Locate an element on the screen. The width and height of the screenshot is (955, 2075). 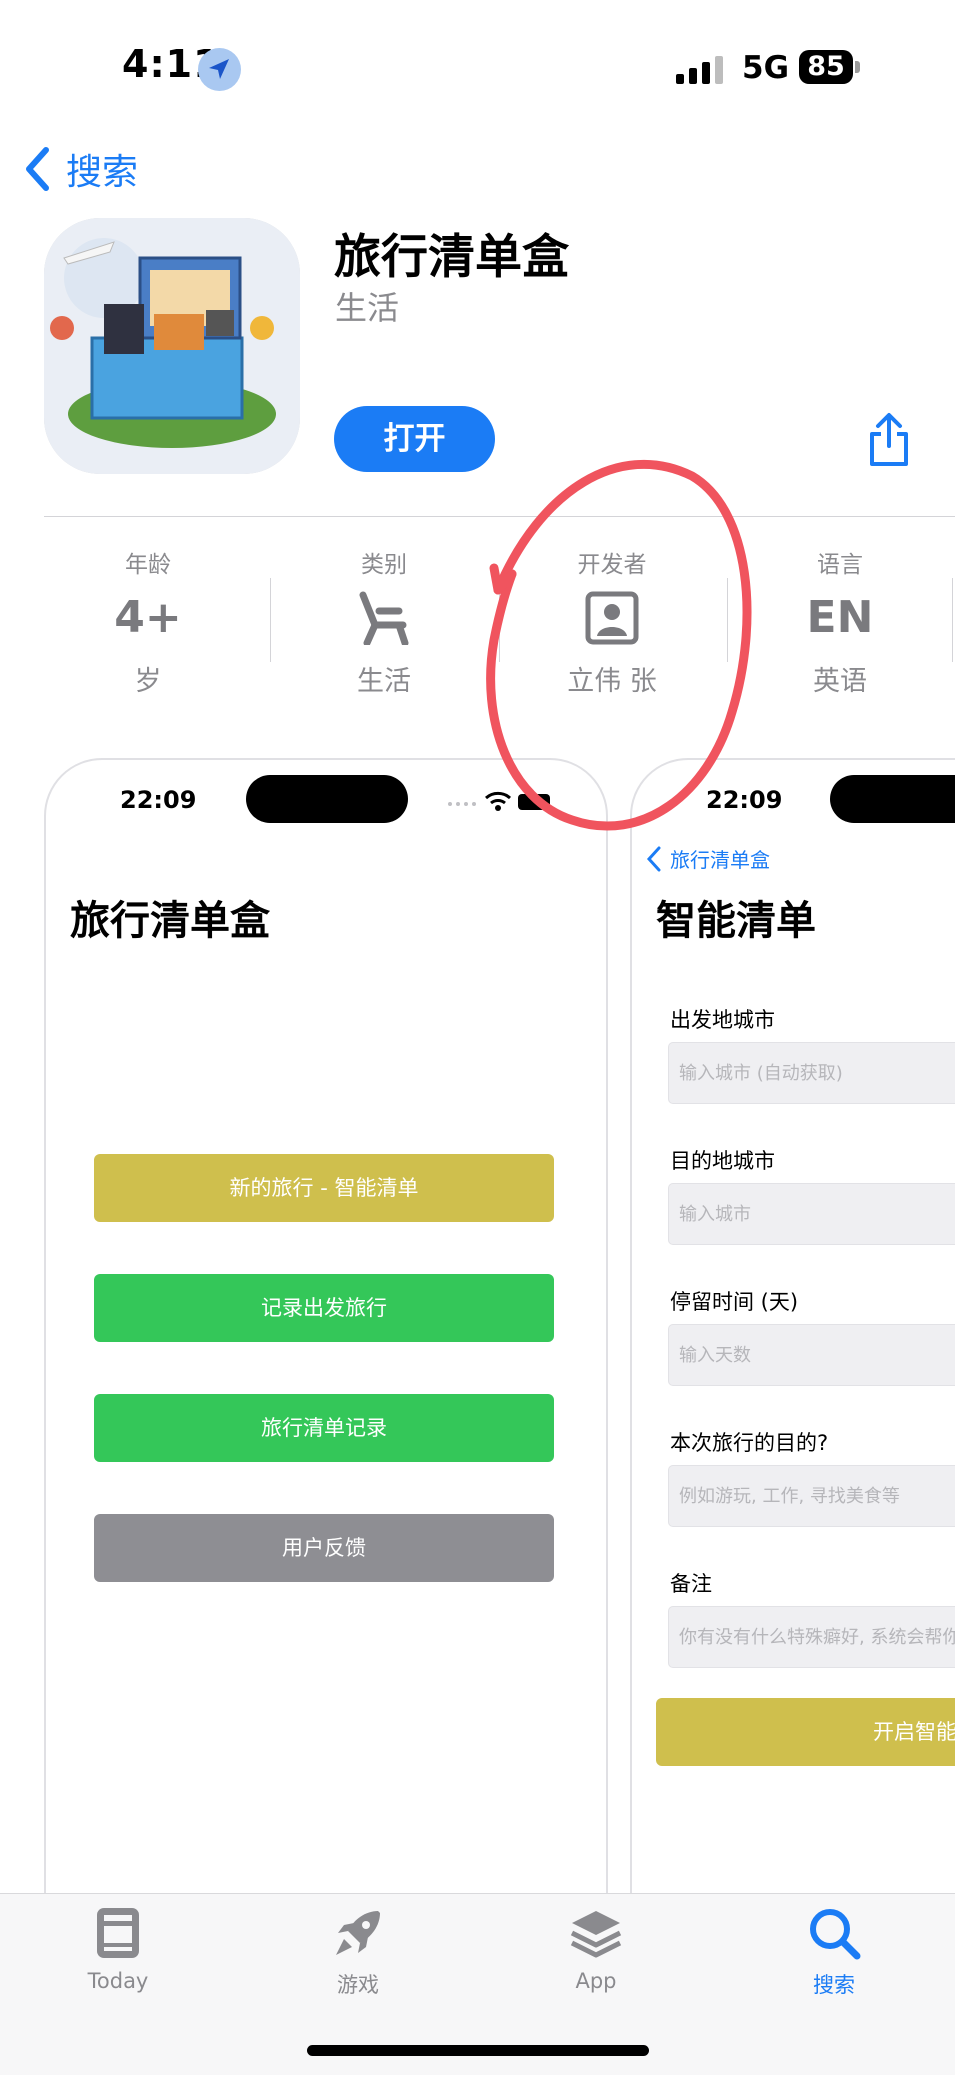
form-label: 出发地城市 is located at coordinates (722, 1020).